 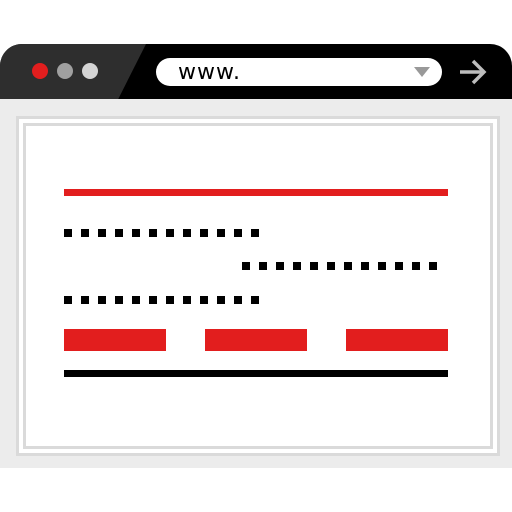 I want to click on window-minimize-button, so click(x=65, y=71).